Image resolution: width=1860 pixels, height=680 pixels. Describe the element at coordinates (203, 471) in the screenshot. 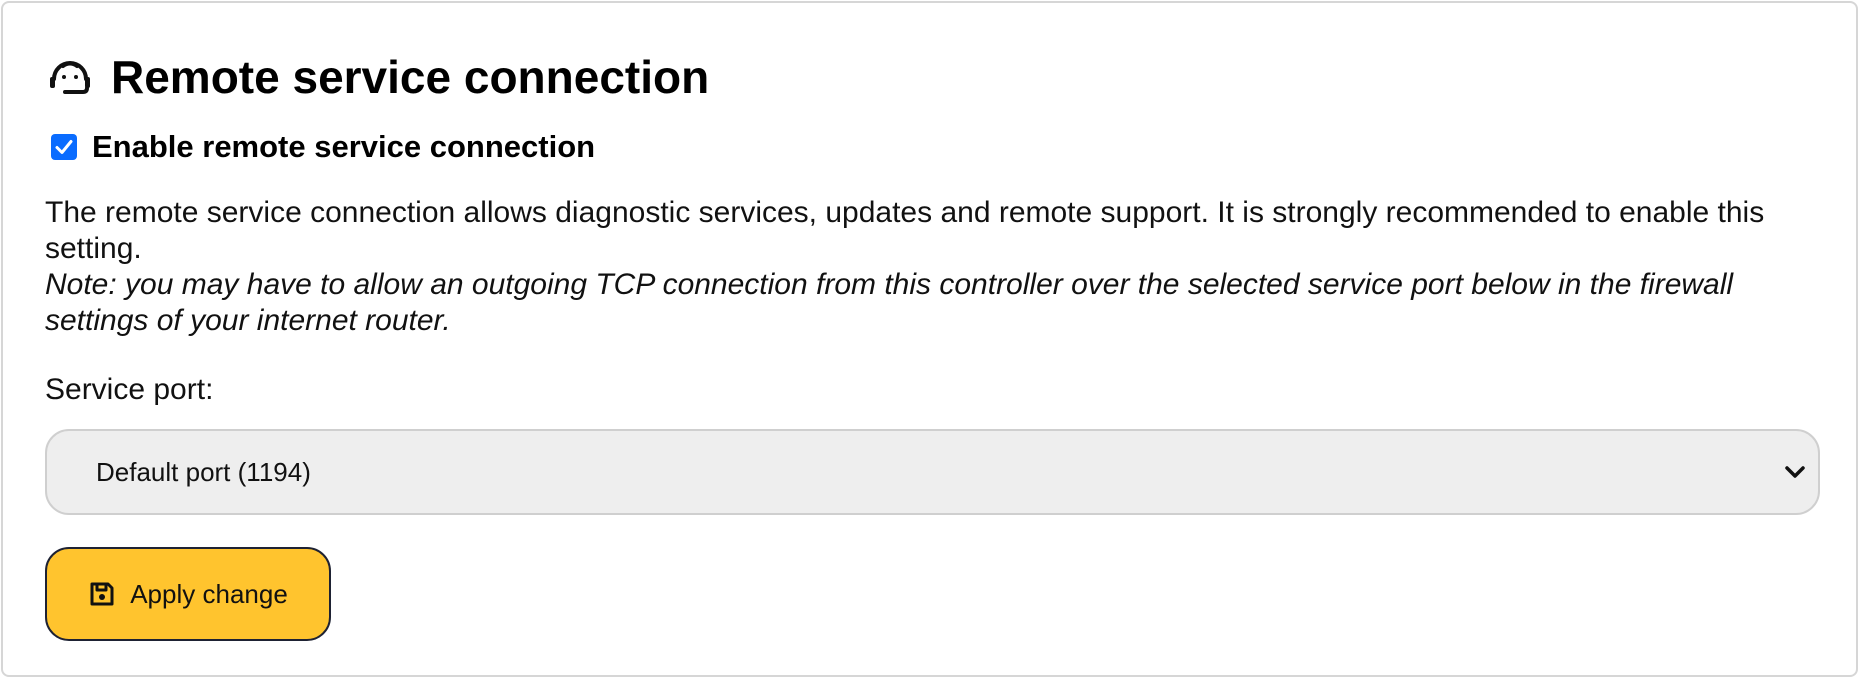

I see `service-port-value: Default port (1194)` at that location.